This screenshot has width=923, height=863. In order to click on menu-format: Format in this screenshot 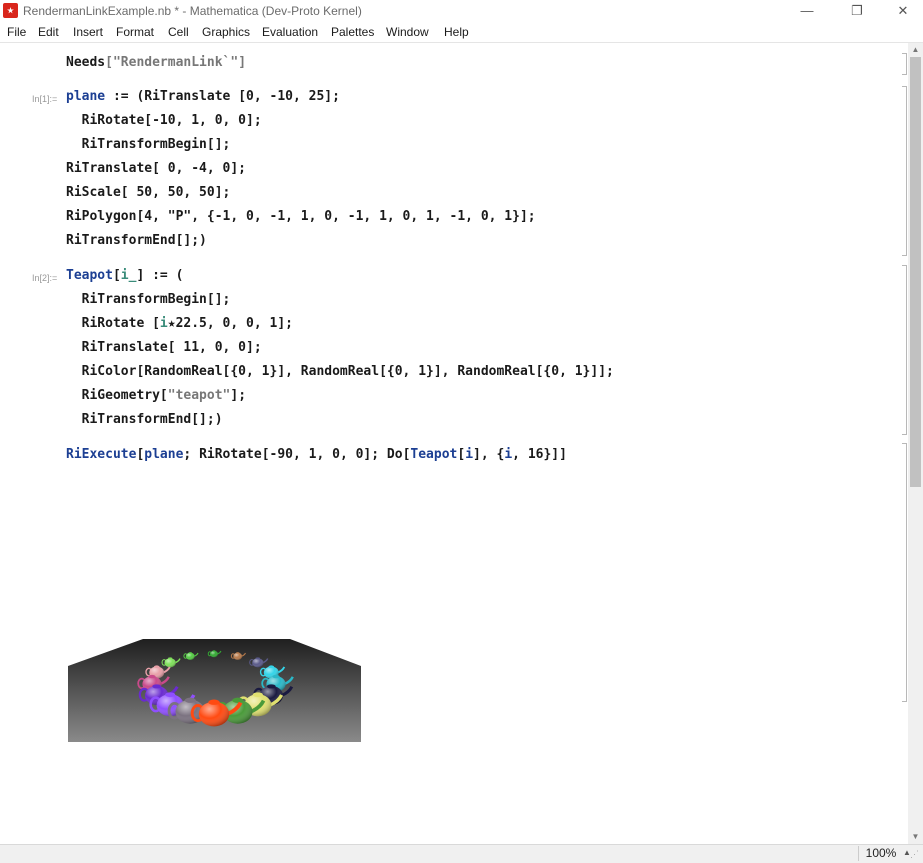, I will do `click(135, 32)`.